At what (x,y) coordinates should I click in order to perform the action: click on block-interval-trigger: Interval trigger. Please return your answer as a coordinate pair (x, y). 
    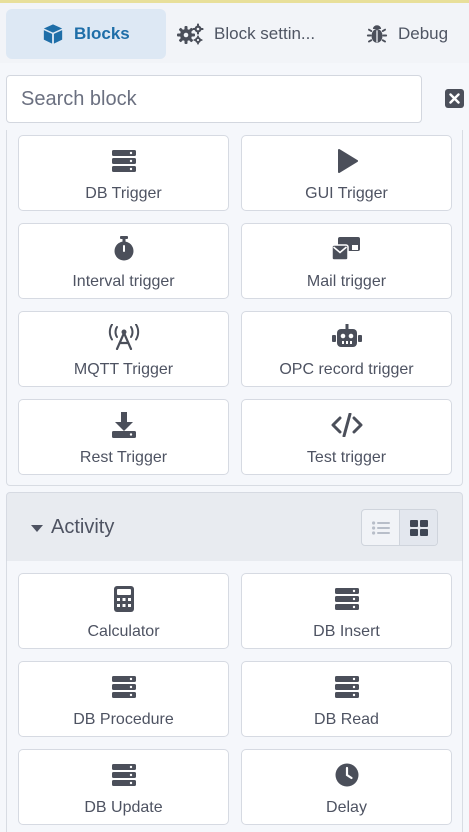
    Looking at the image, I should click on (123, 261).